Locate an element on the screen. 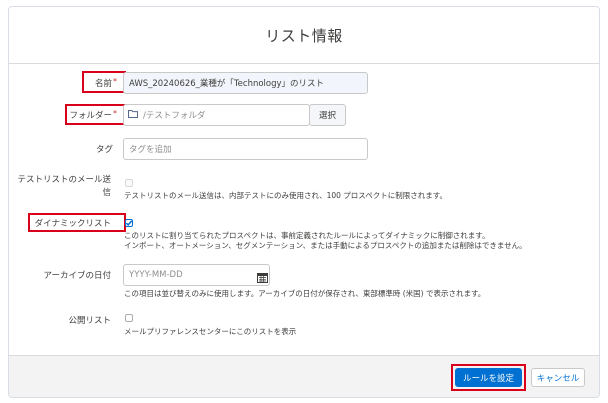 The image size is (608, 403). public-checkbox is located at coordinates (129, 318).